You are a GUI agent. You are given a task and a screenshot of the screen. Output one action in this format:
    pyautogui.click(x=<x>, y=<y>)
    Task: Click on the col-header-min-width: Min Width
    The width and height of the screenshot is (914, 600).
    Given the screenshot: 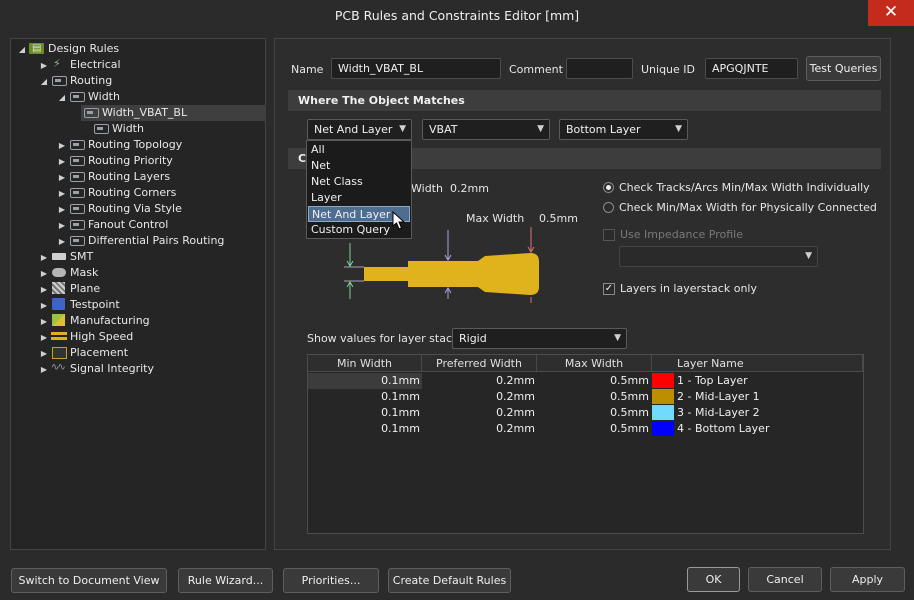 What is the action you would take?
    pyautogui.click(x=365, y=363)
    